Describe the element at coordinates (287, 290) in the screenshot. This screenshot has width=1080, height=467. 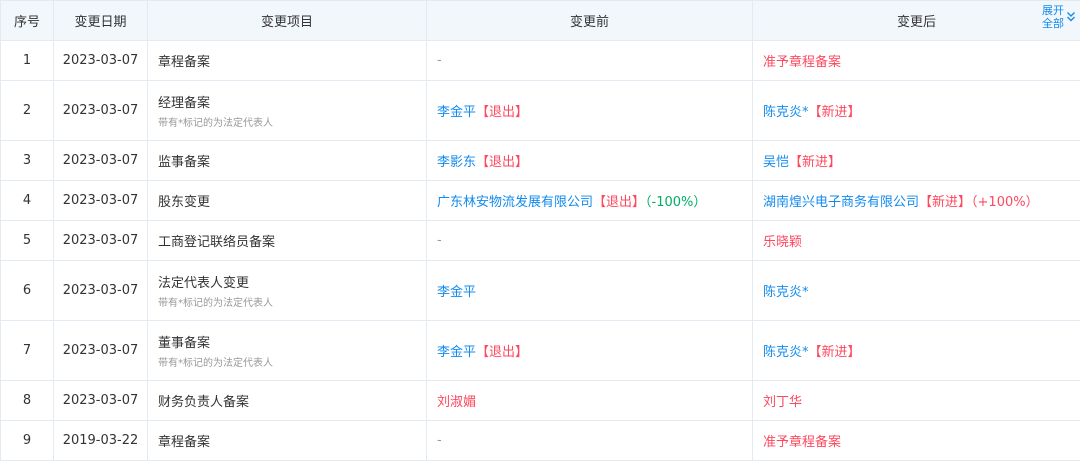
I see `row-item-cell: 法定代表人变更带有*标记的为法定代表人` at that location.